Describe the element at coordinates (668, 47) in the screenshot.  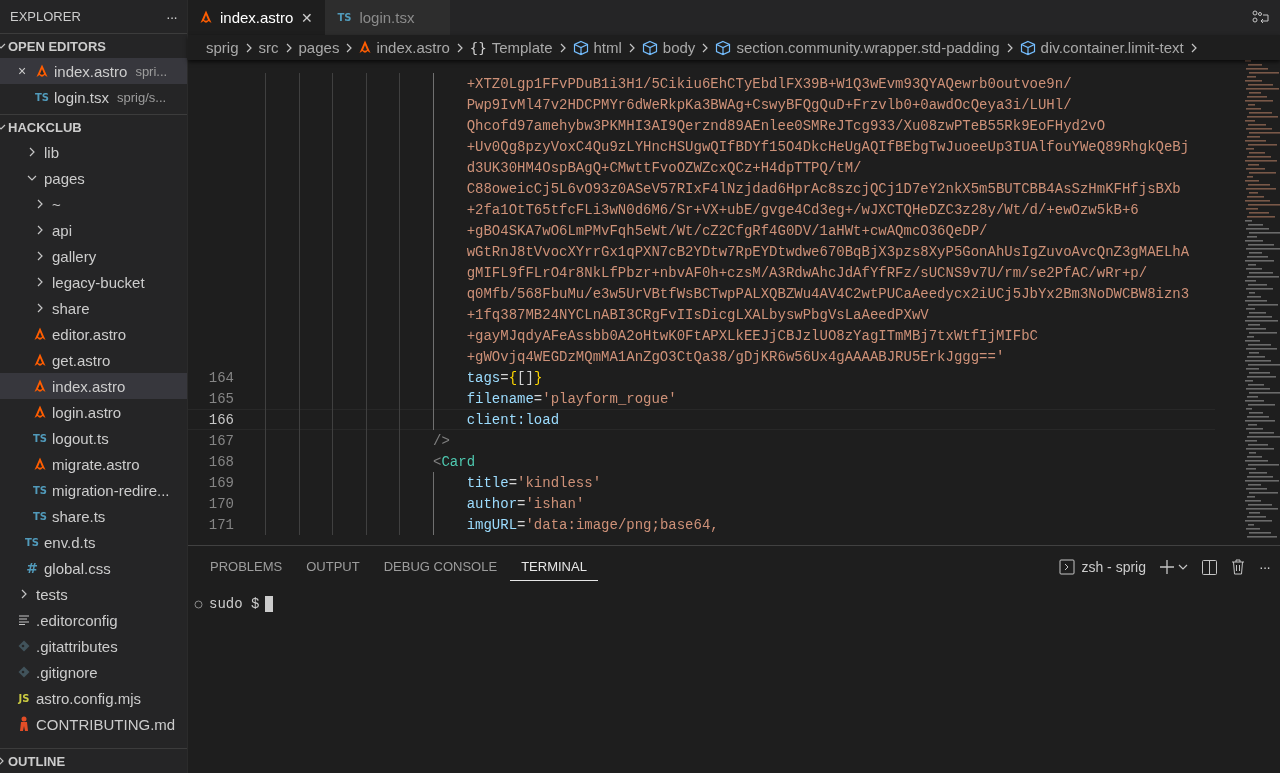
I see `breadcrumb: body` at that location.